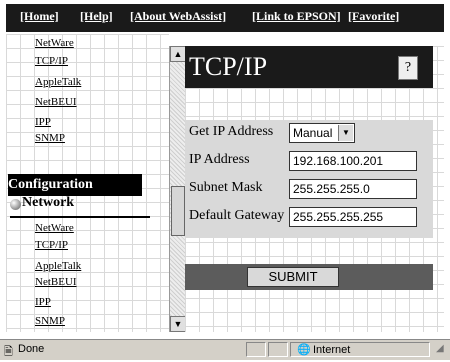  I want to click on get-ip-address-value: Manual, so click(313, 133).